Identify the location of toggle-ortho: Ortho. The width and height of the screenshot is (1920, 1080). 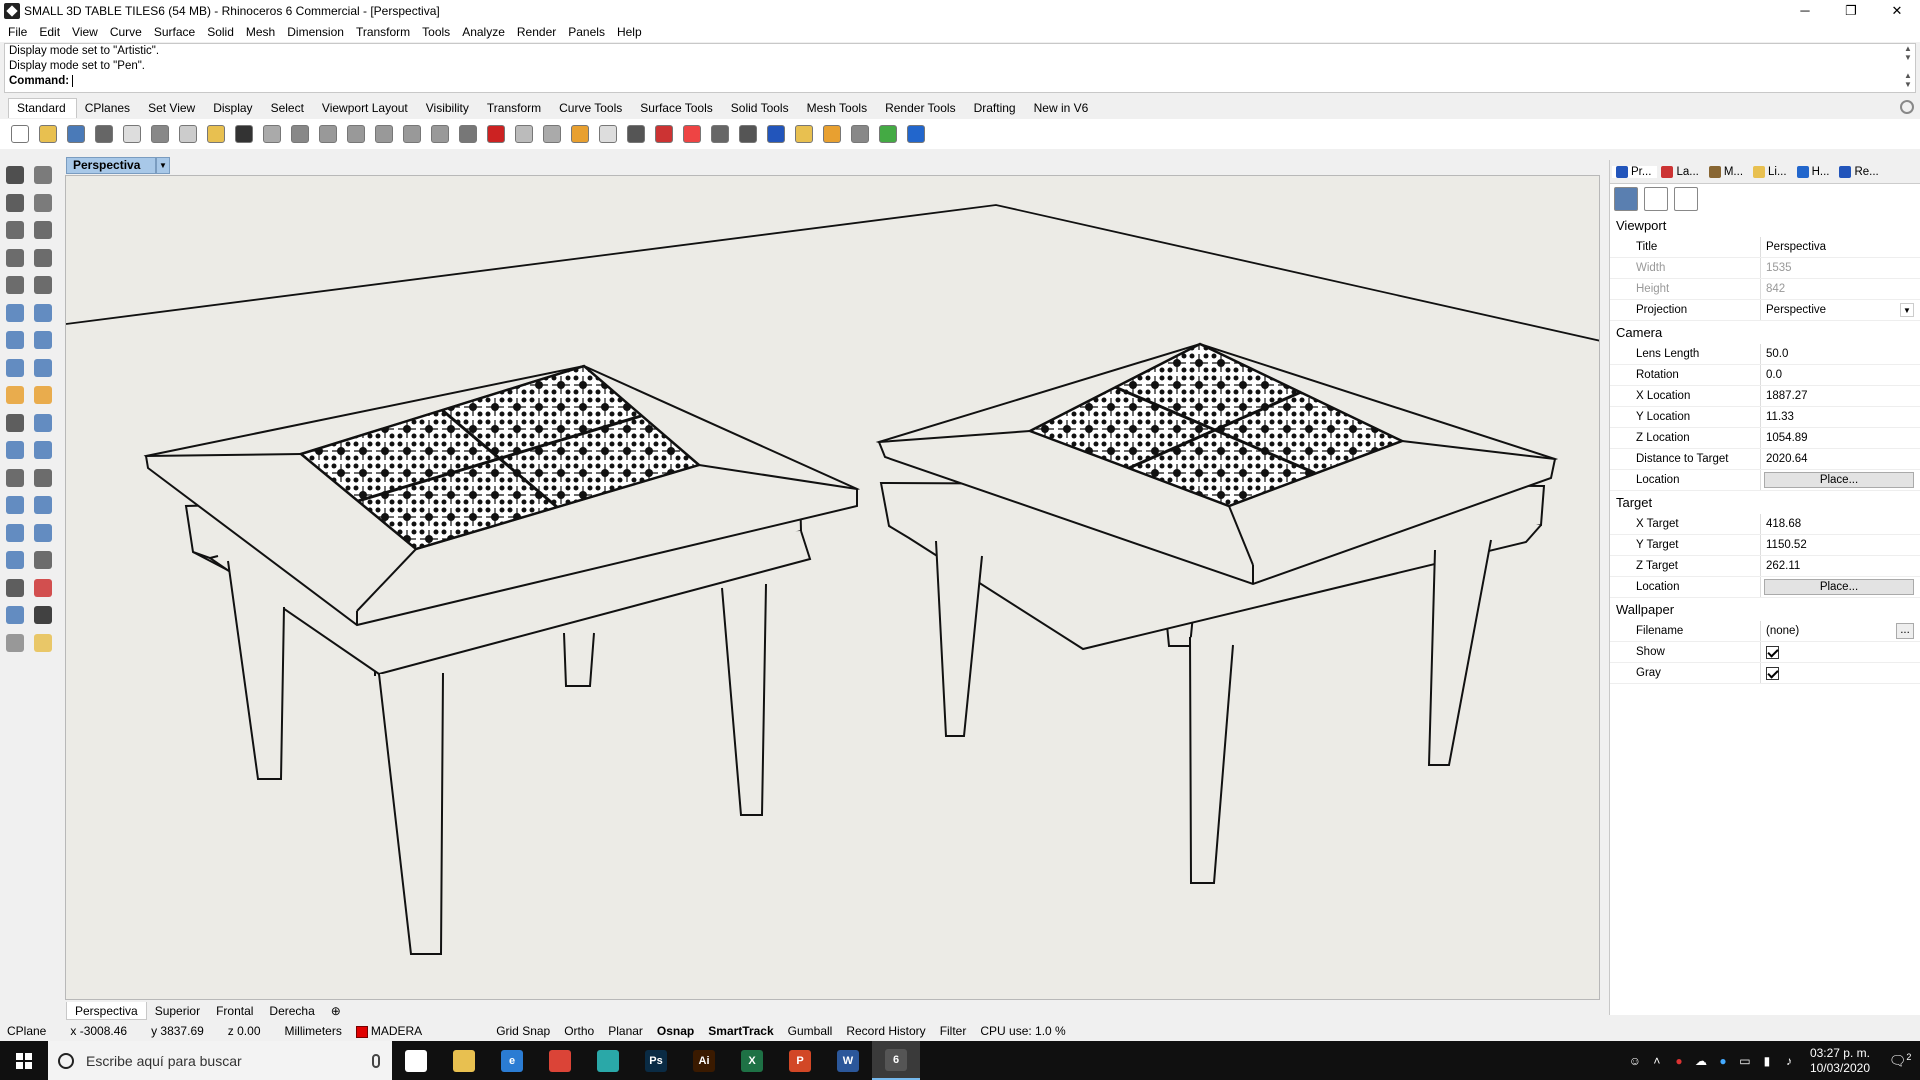
(579, 1031).